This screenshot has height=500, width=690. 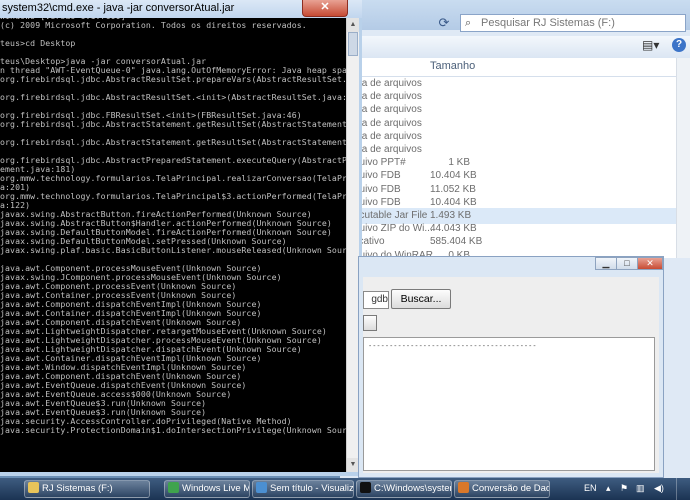 What do you see at coordinates (548, 23) in the screenshot?
I see `search-placeholder: Pesquisar RJ Sistemas (F:)` at bounding box center [548, 23].